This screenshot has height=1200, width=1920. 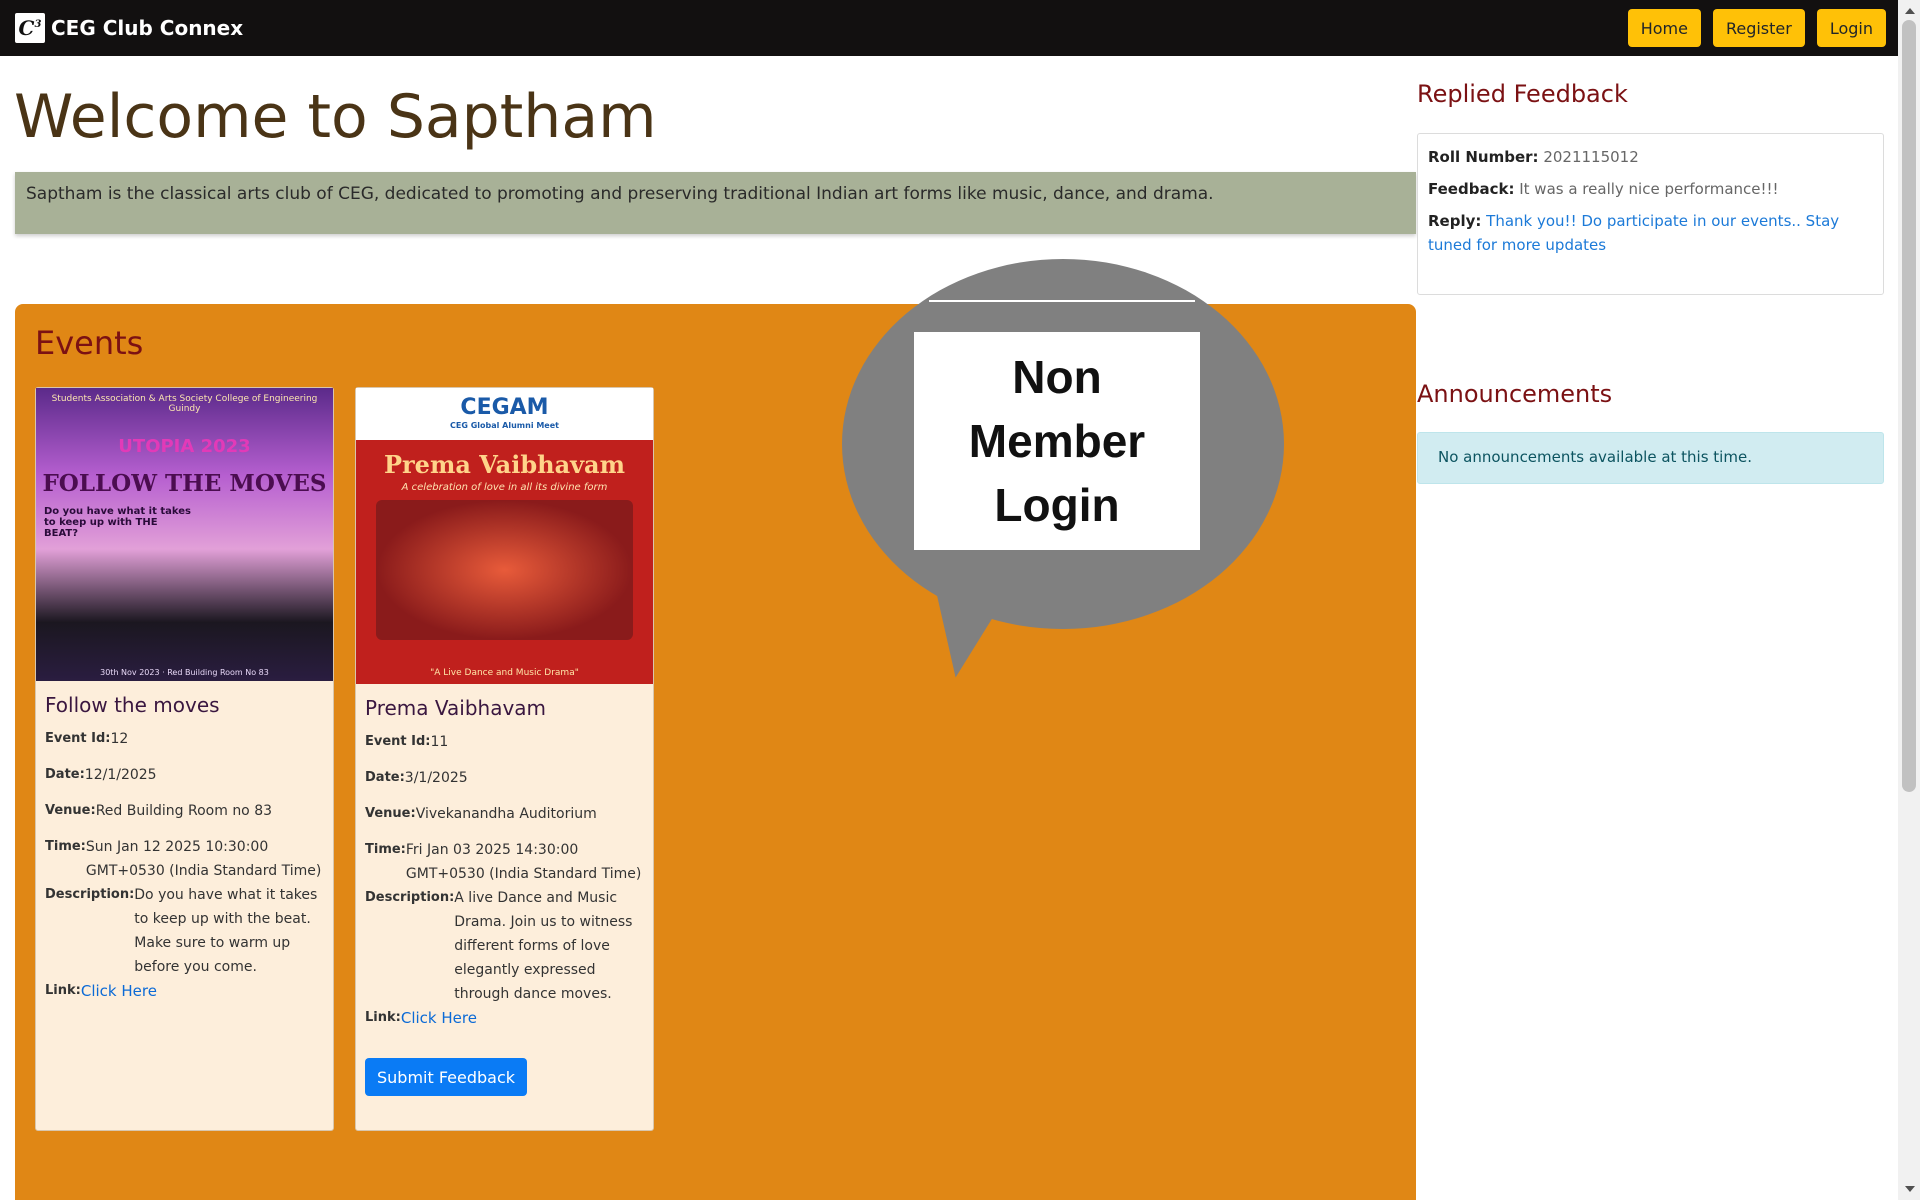 I want to click on register-button: Register, so click(x=1758, y=28).